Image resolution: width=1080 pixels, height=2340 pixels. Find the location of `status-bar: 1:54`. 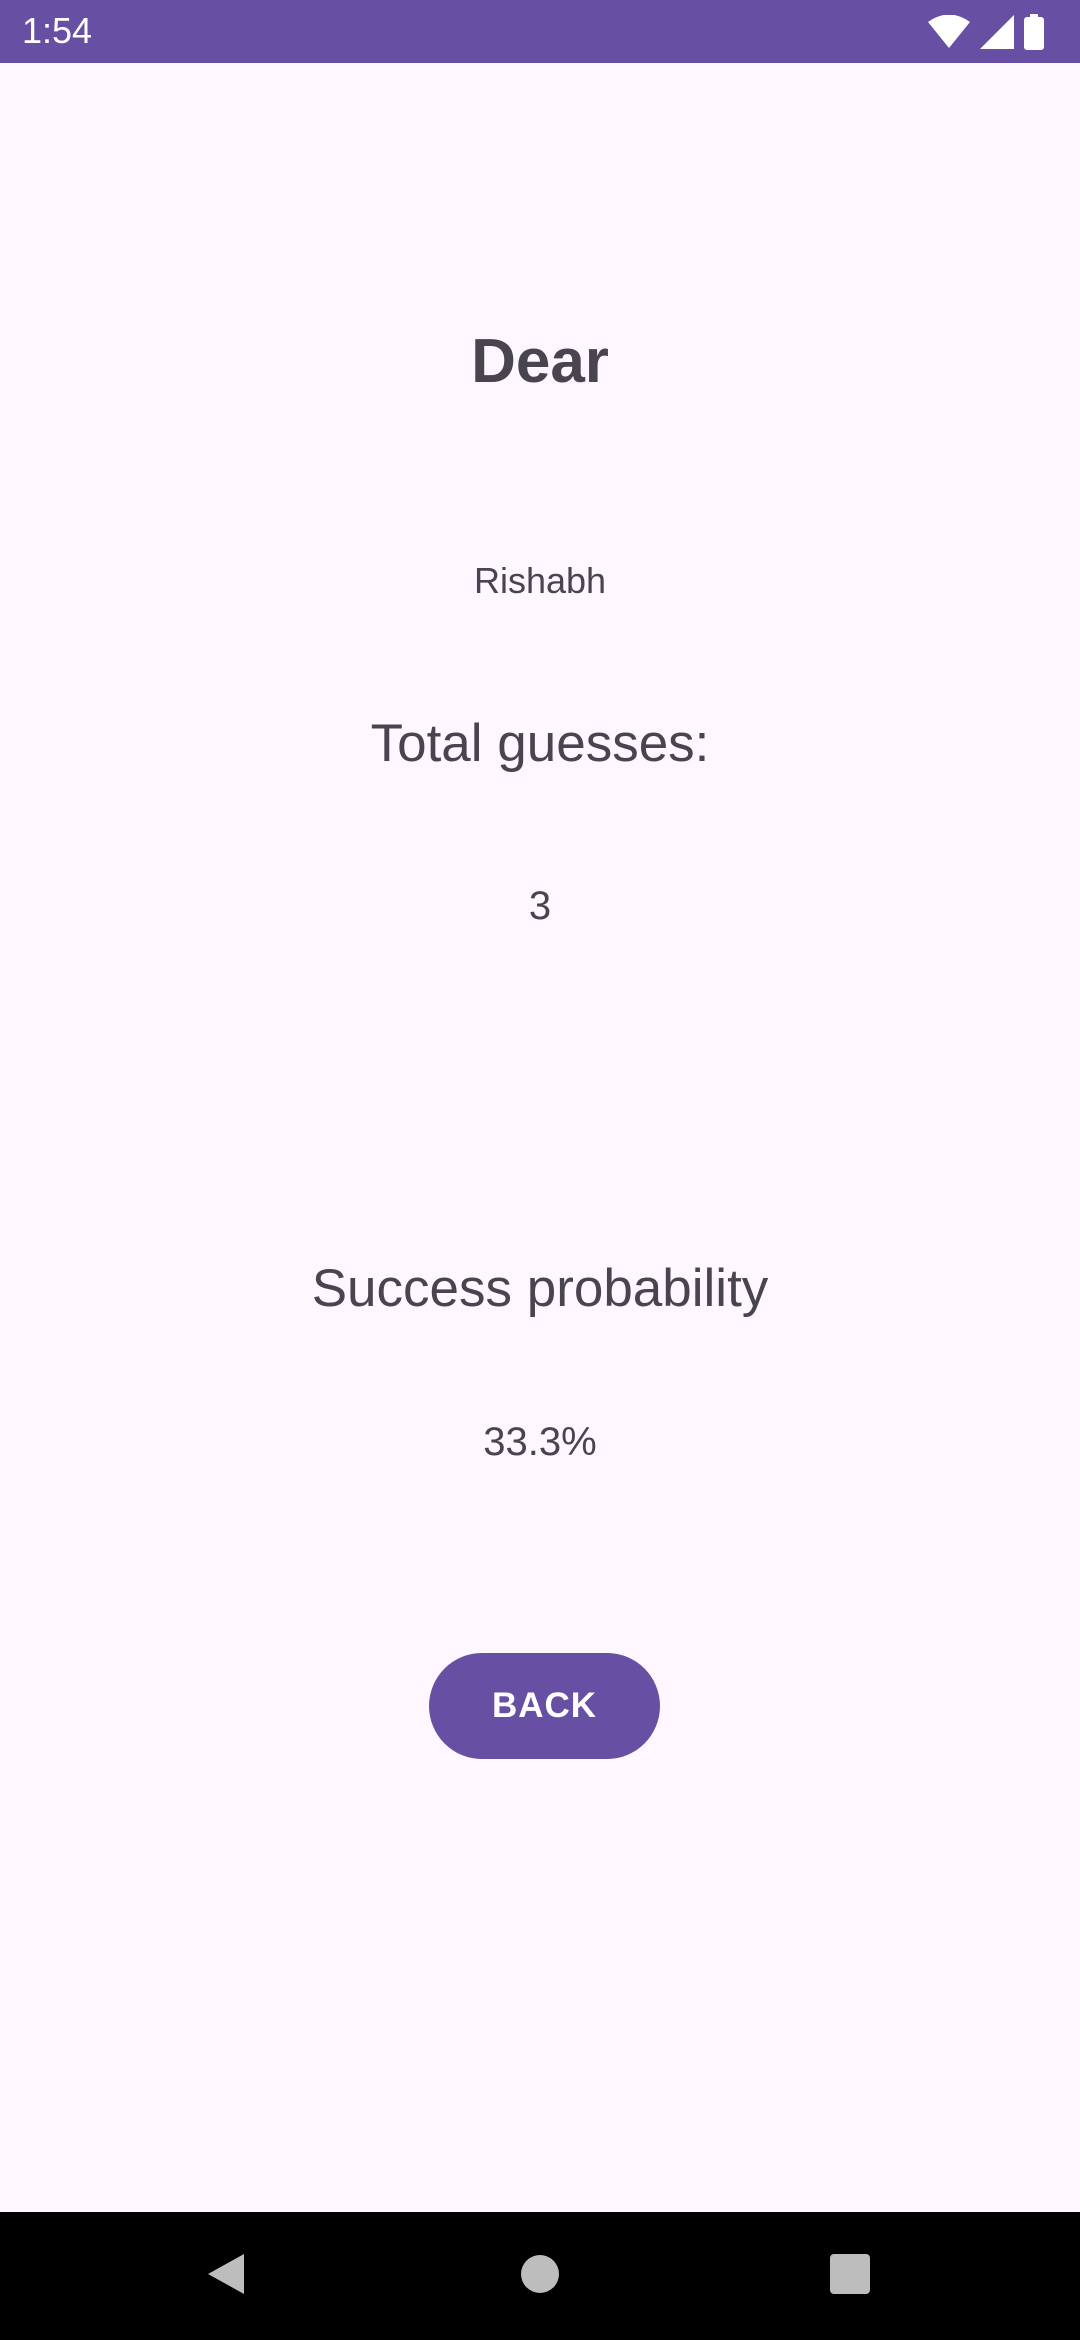

status-bar: 1:54 is located at coordinates (540, 31).